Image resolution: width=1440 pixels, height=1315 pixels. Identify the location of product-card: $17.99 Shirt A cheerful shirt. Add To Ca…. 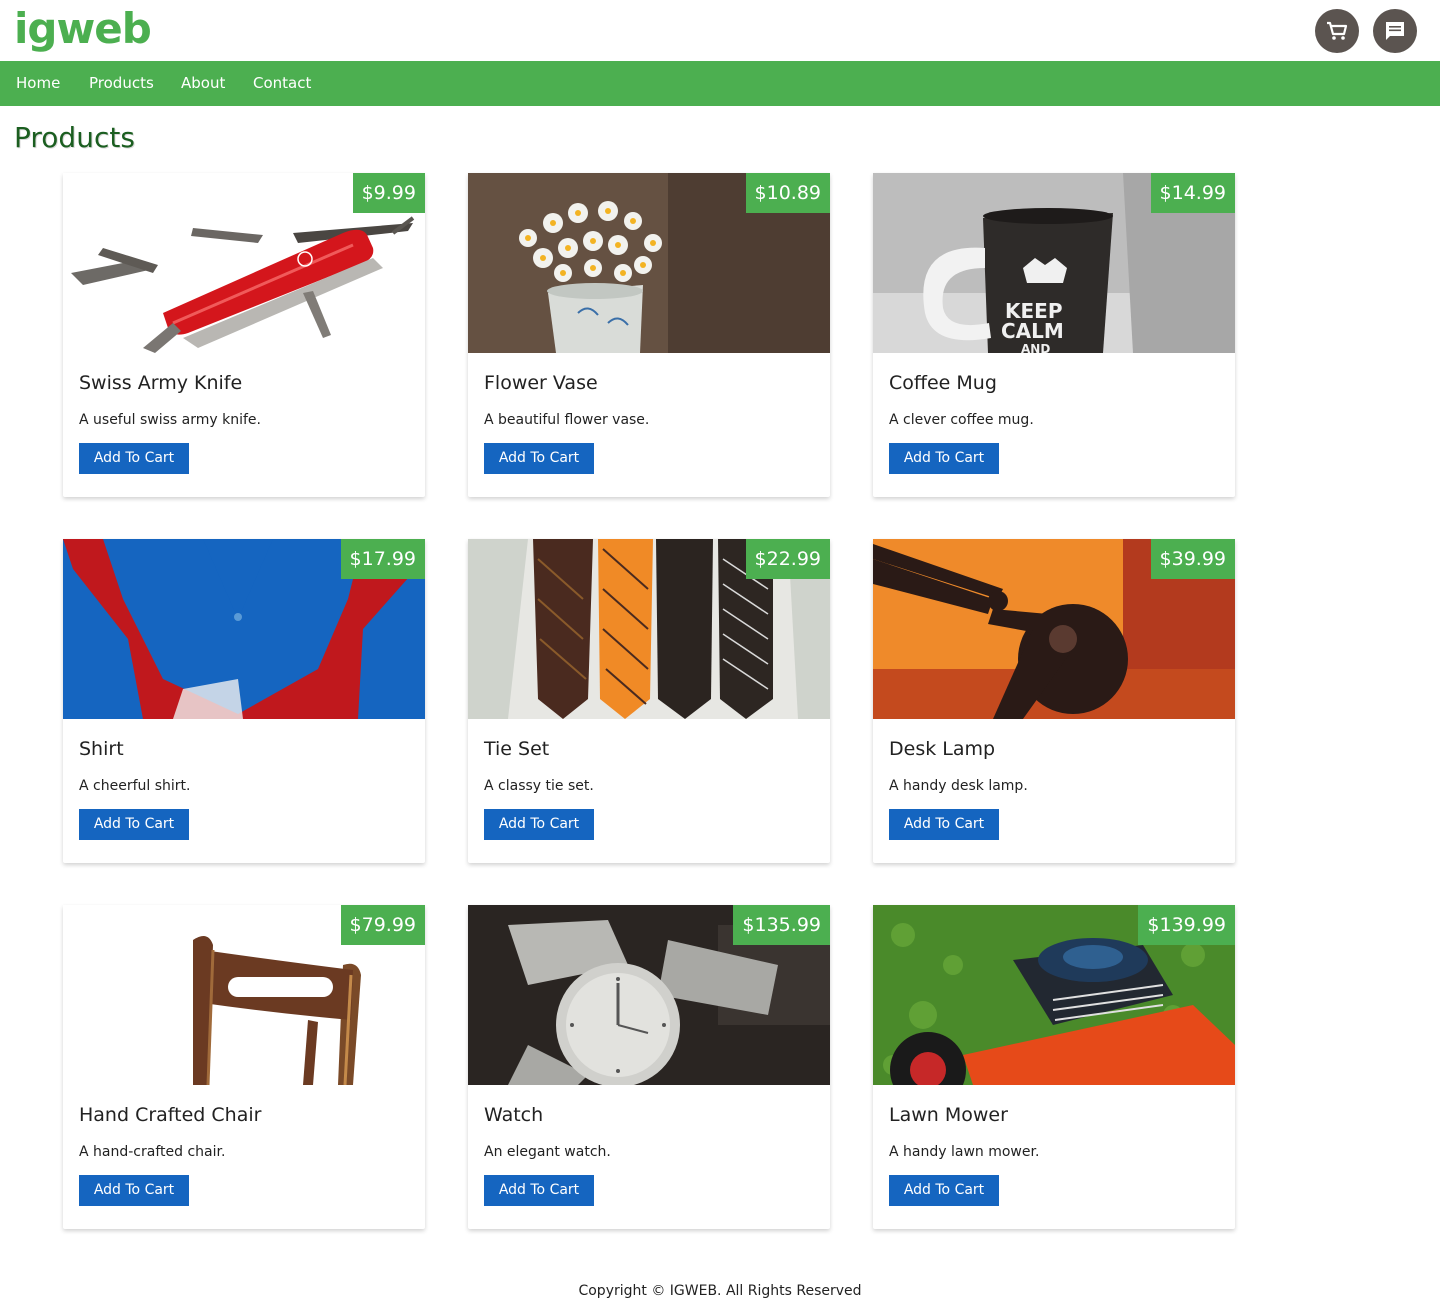
(244, 701).